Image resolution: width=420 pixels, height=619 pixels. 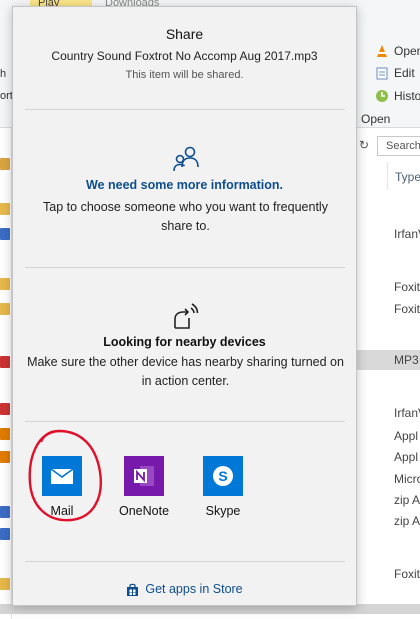 What do you see at coordinates (382, 73) in the screenshot?
I see `edit-icon` at bounding box center [382, 73].